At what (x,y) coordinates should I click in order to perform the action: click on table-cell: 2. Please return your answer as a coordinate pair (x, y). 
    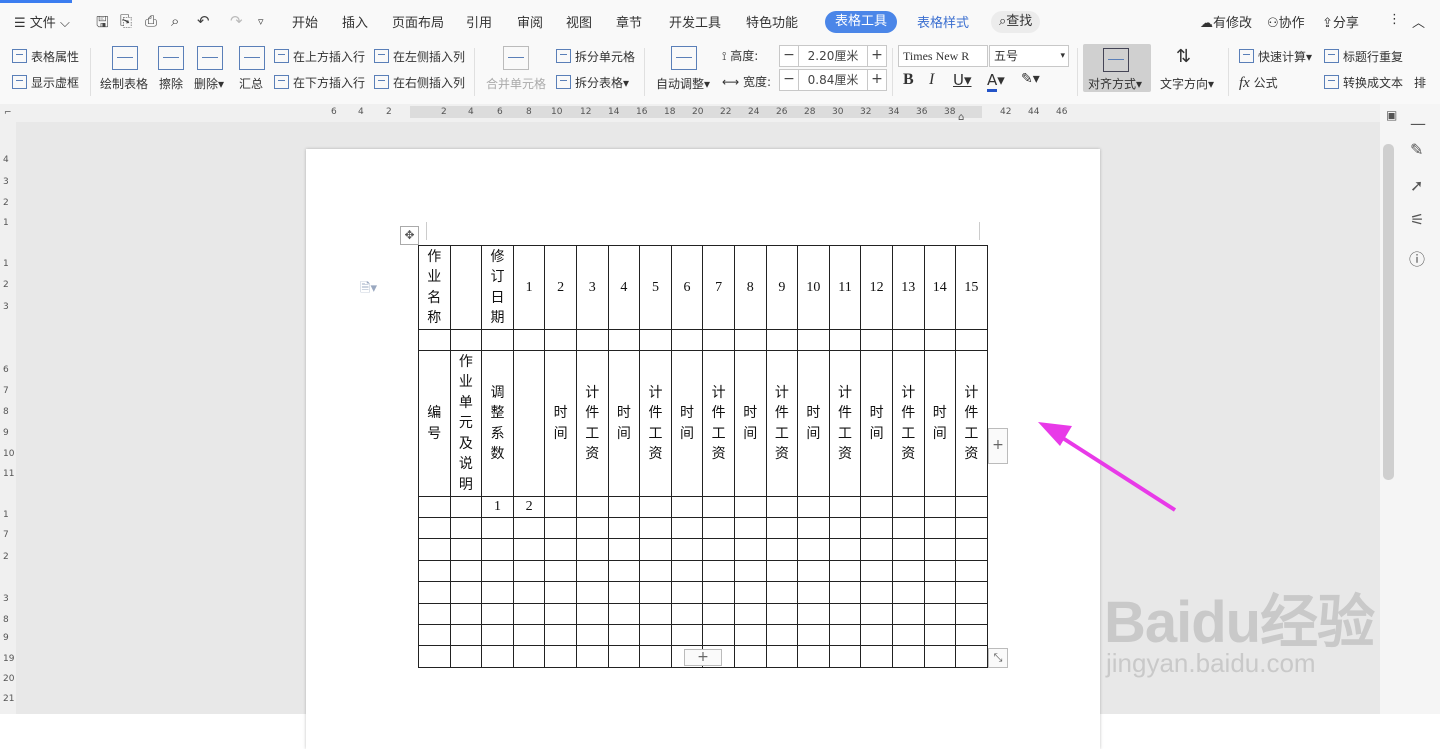
    Looking at the image, I should click on (560, 287).